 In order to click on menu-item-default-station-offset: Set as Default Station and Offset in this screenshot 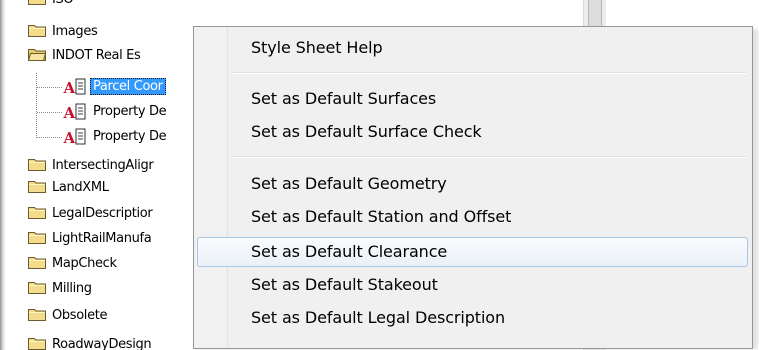, I will do `click(472, 217)`.